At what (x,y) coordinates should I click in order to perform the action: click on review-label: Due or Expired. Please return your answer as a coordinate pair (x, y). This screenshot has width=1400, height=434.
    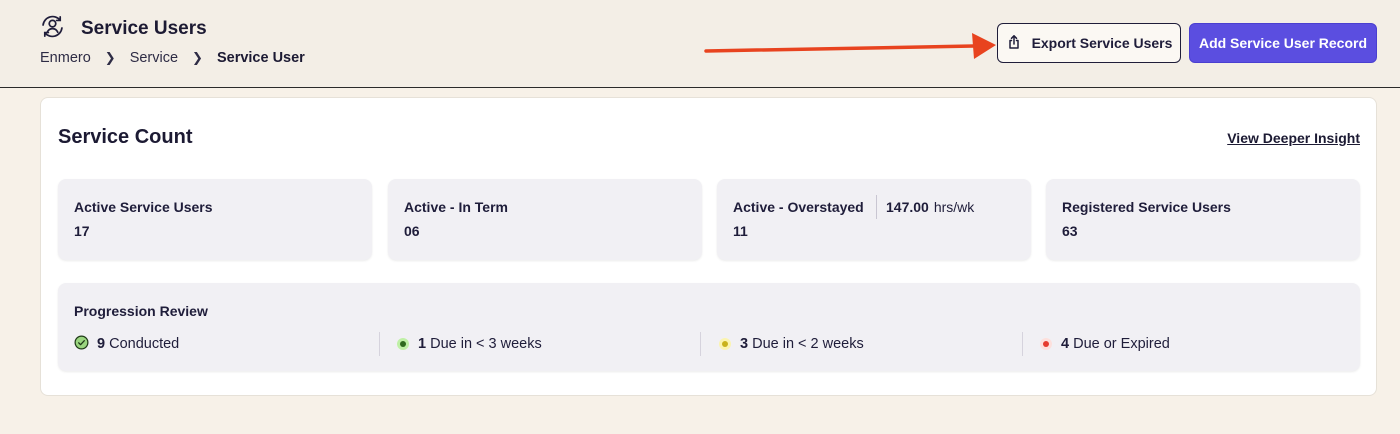
    Looking at the image, I should click on (1121, 344).